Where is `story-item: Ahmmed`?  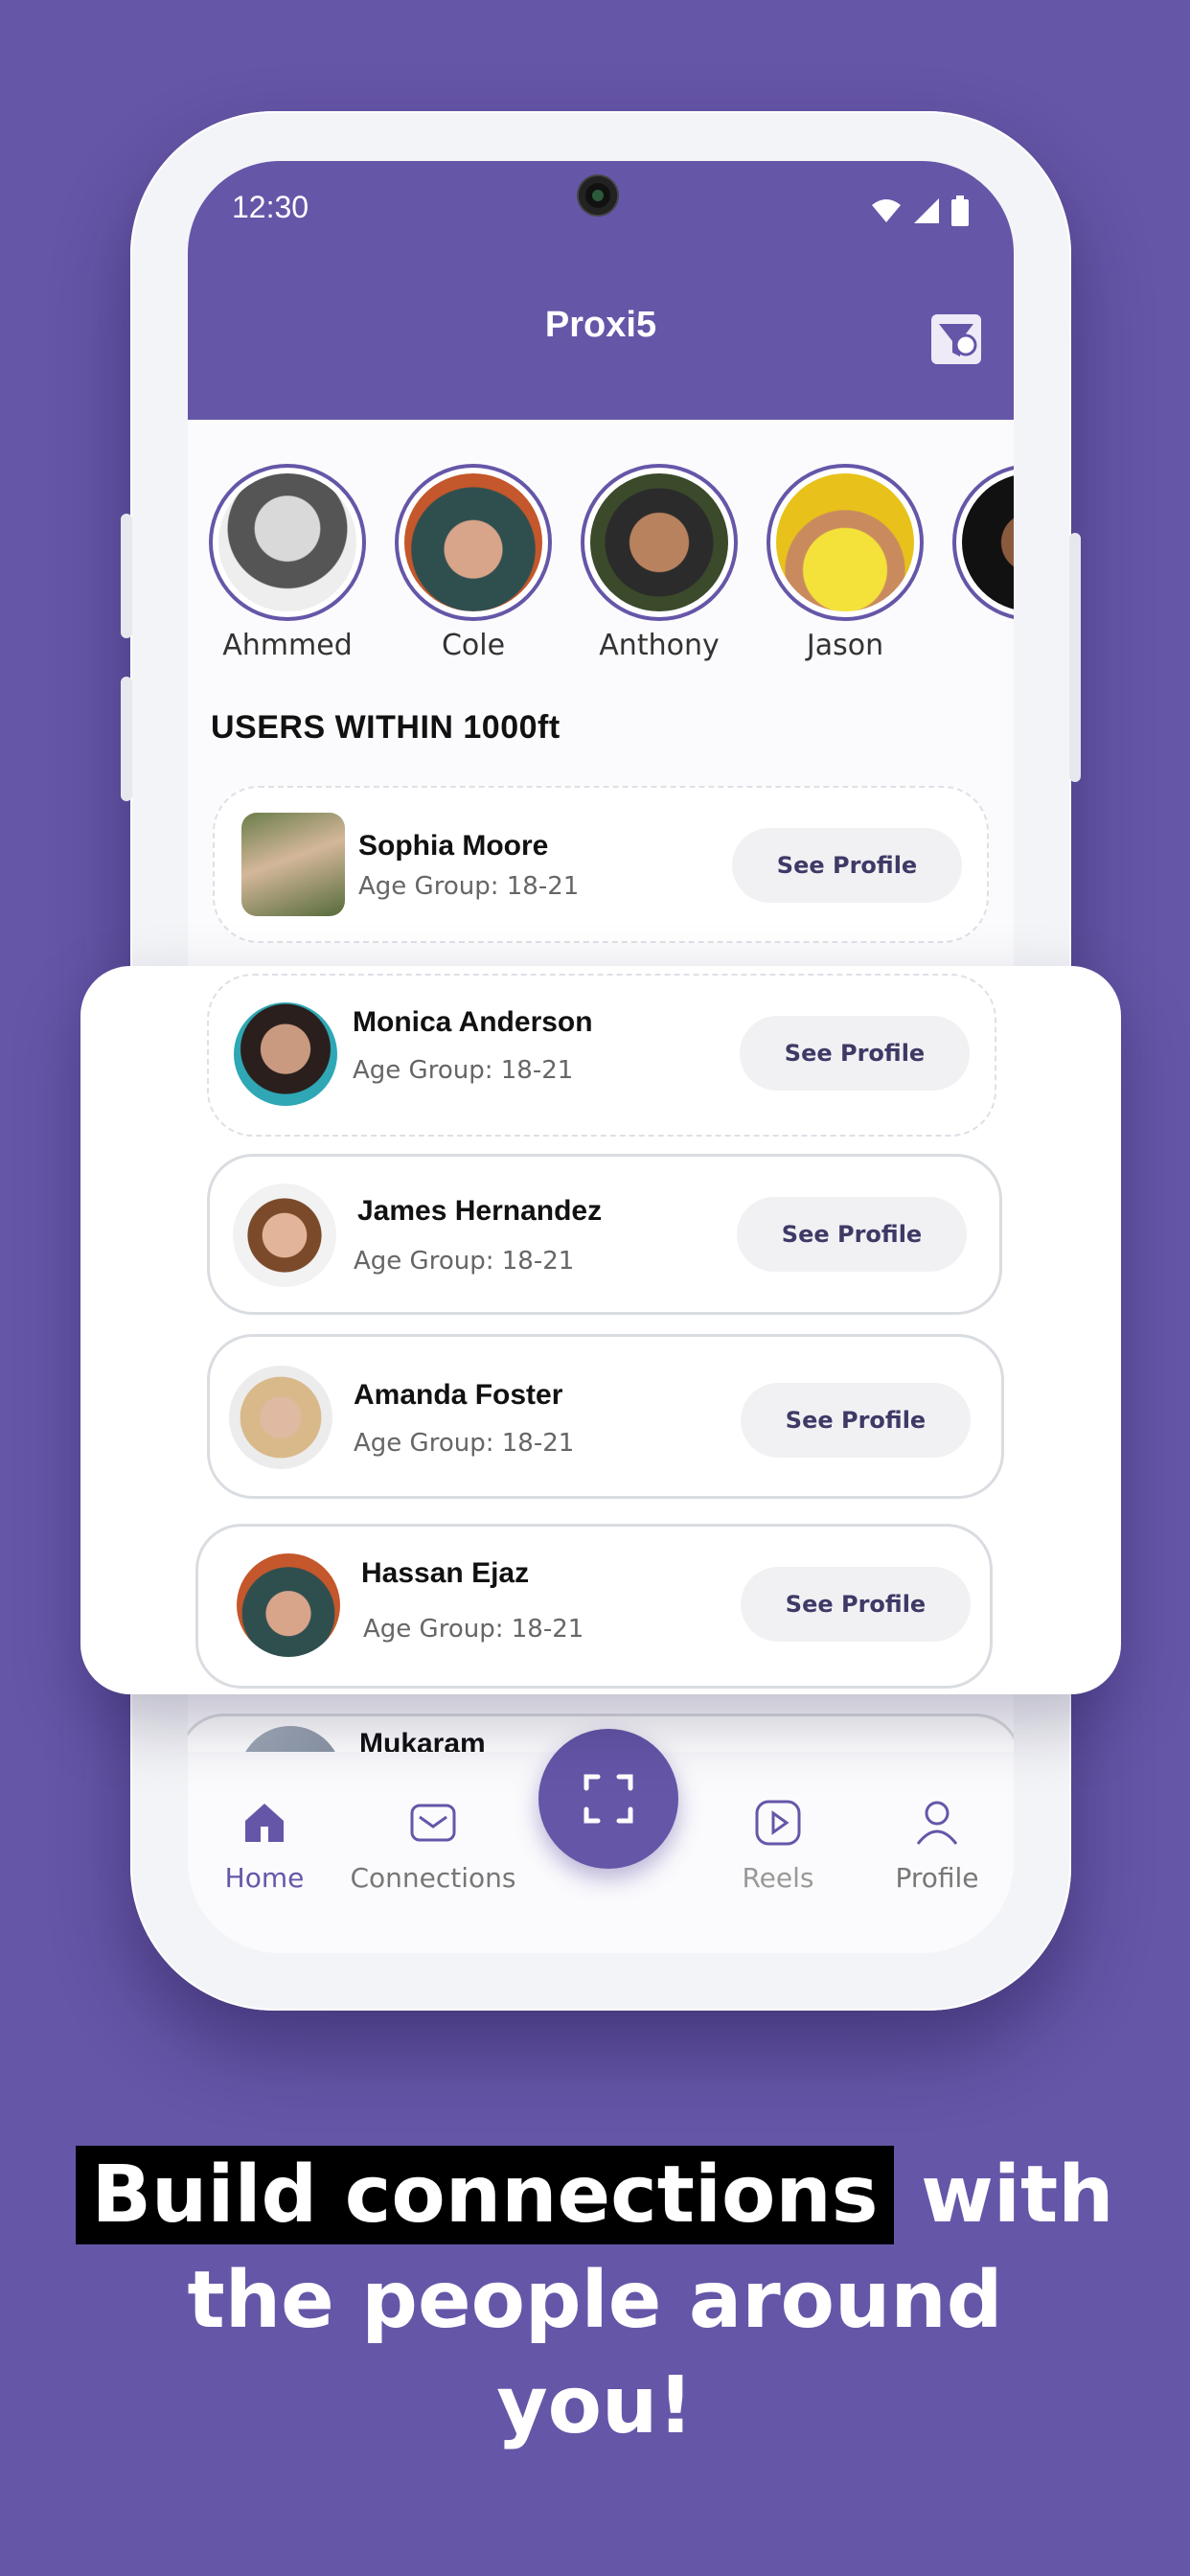 story-item: Ahmmed is located at coordinates (287, 563).